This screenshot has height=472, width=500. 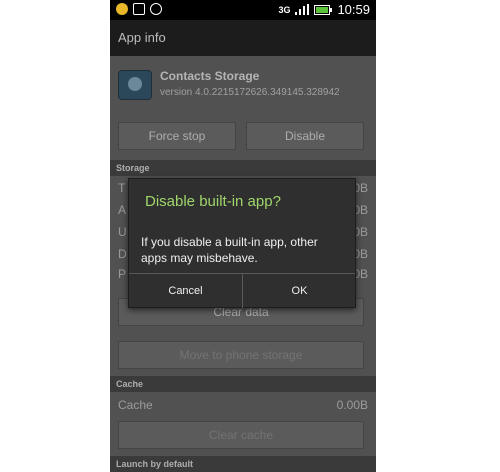 I want to click on whatsapp-icon, so click(x=156, y=9).